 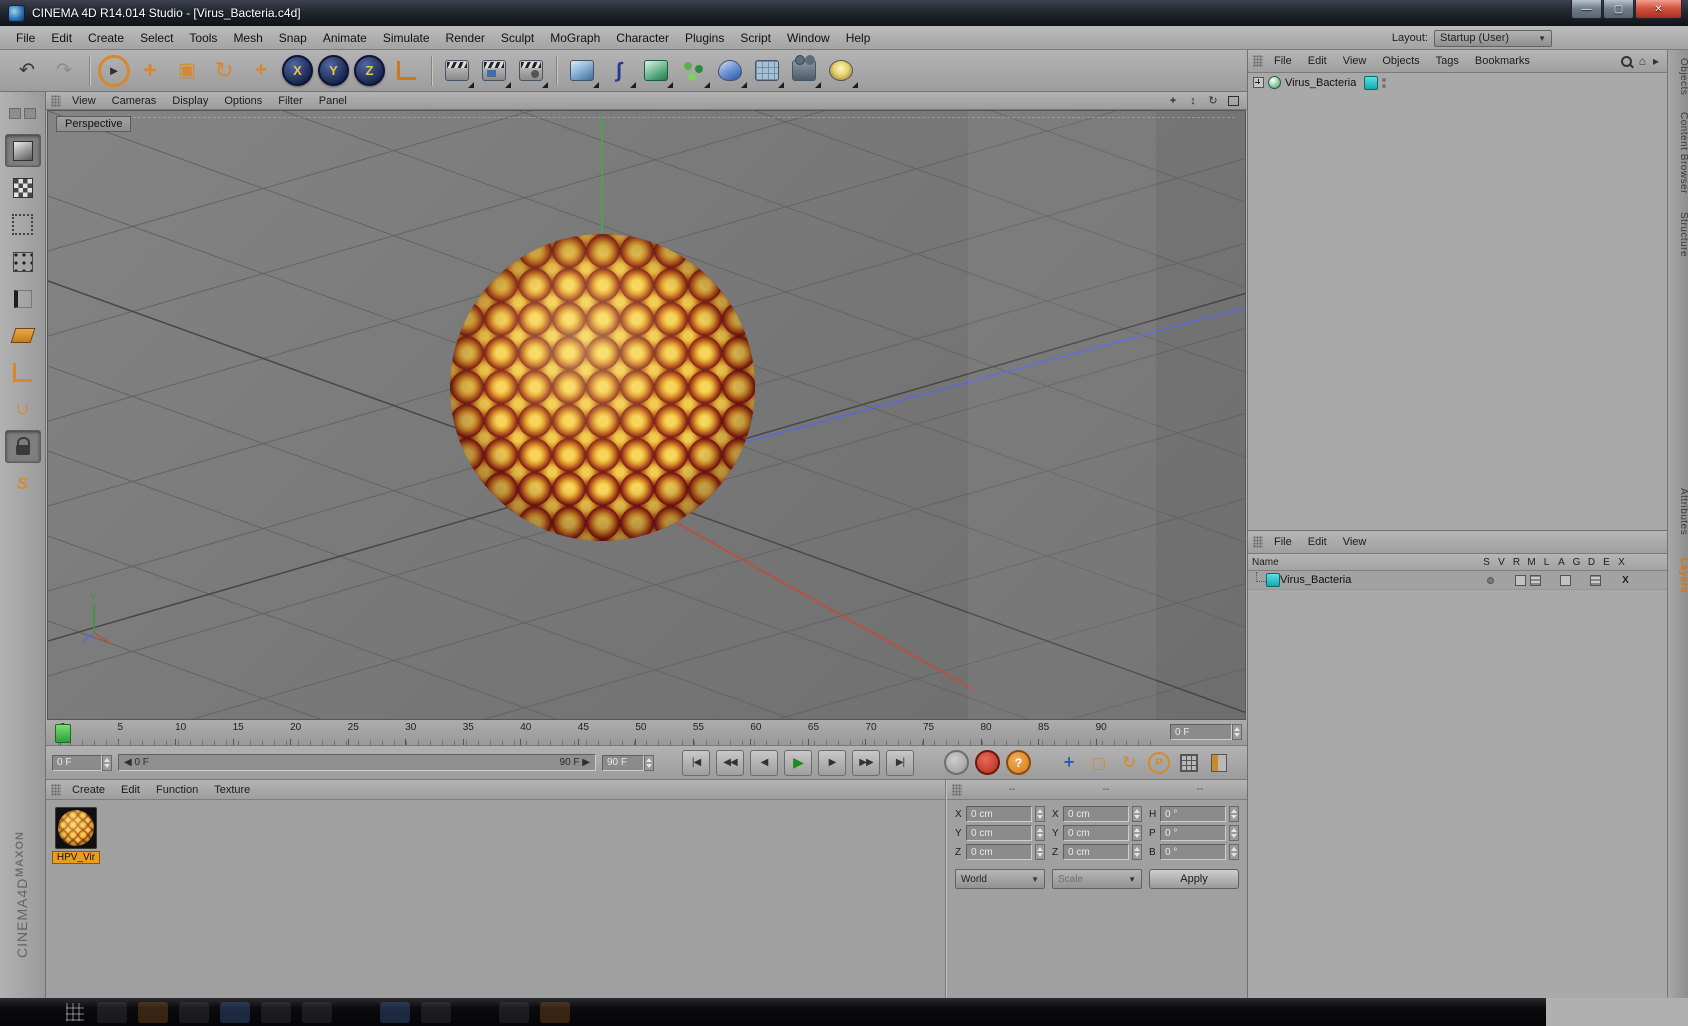 I want to click on key-rotation-toggle: ↻, so click(x=1129, y=763).